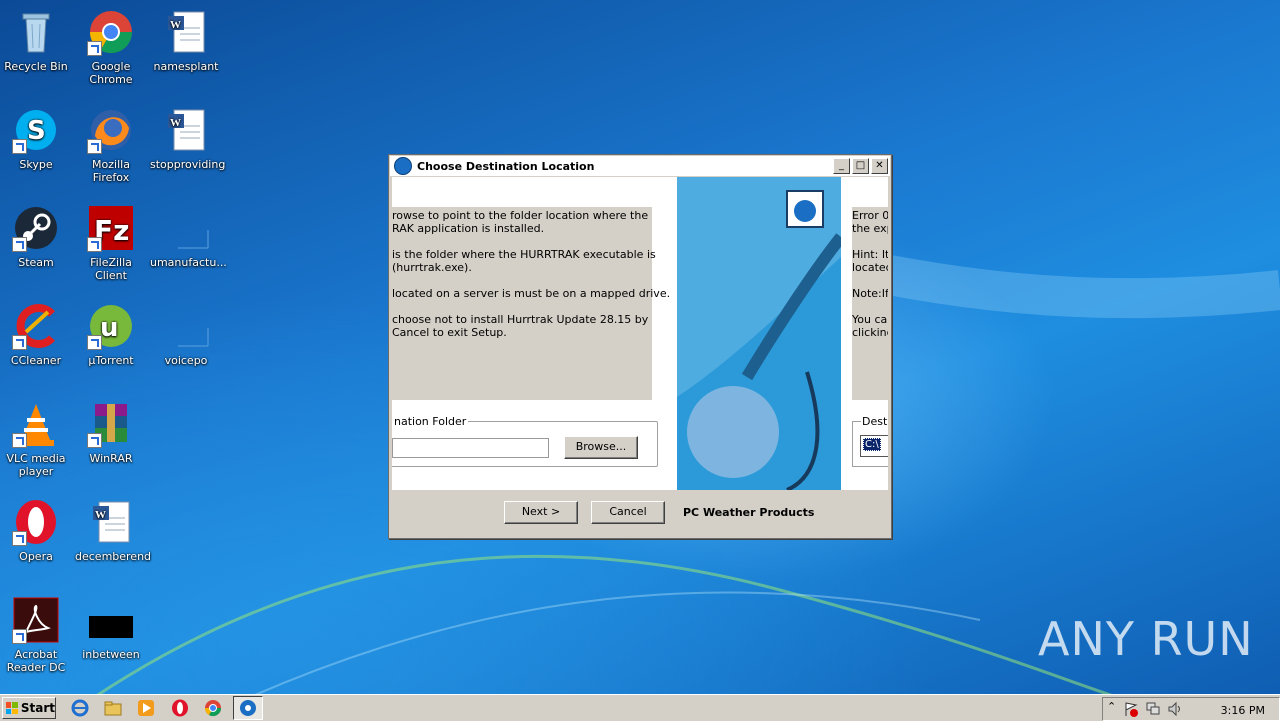 The width and height of the screenshot is (1280, 721). What do you see at coordinates (36, 66) in the screenshot?
I see `desktop-icon-label: Recycle Bin` at bounding box center [36, 66].